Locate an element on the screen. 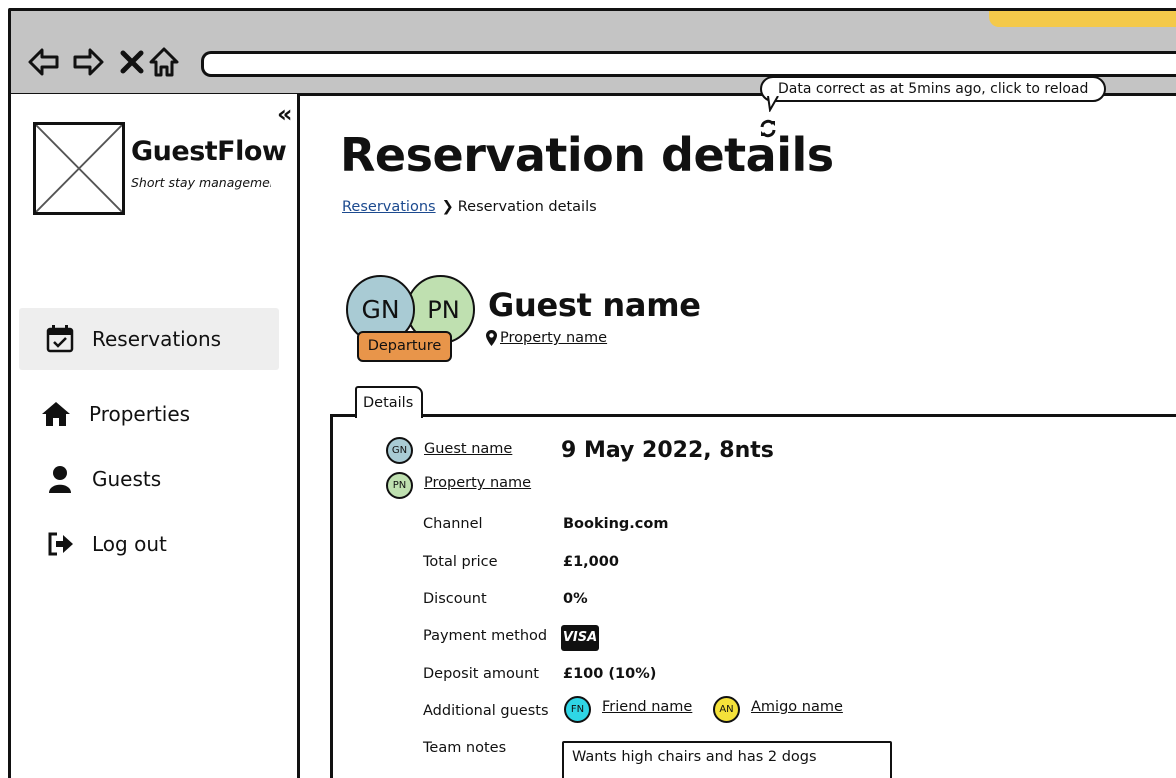  discount-value: 0% is located at coordinates (575, 599).